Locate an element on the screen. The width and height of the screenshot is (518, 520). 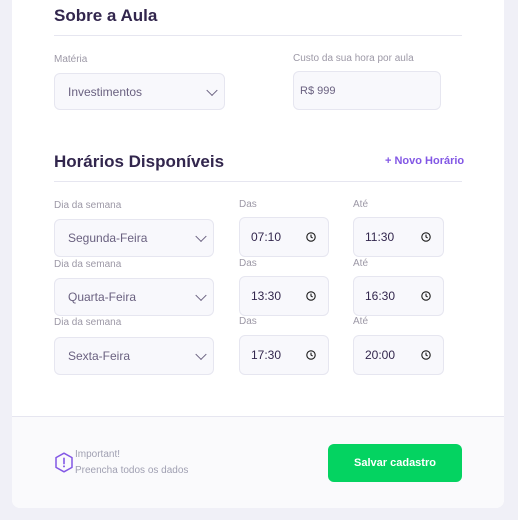
das-time-input: 07:10 is located at coordinates (284, 237).